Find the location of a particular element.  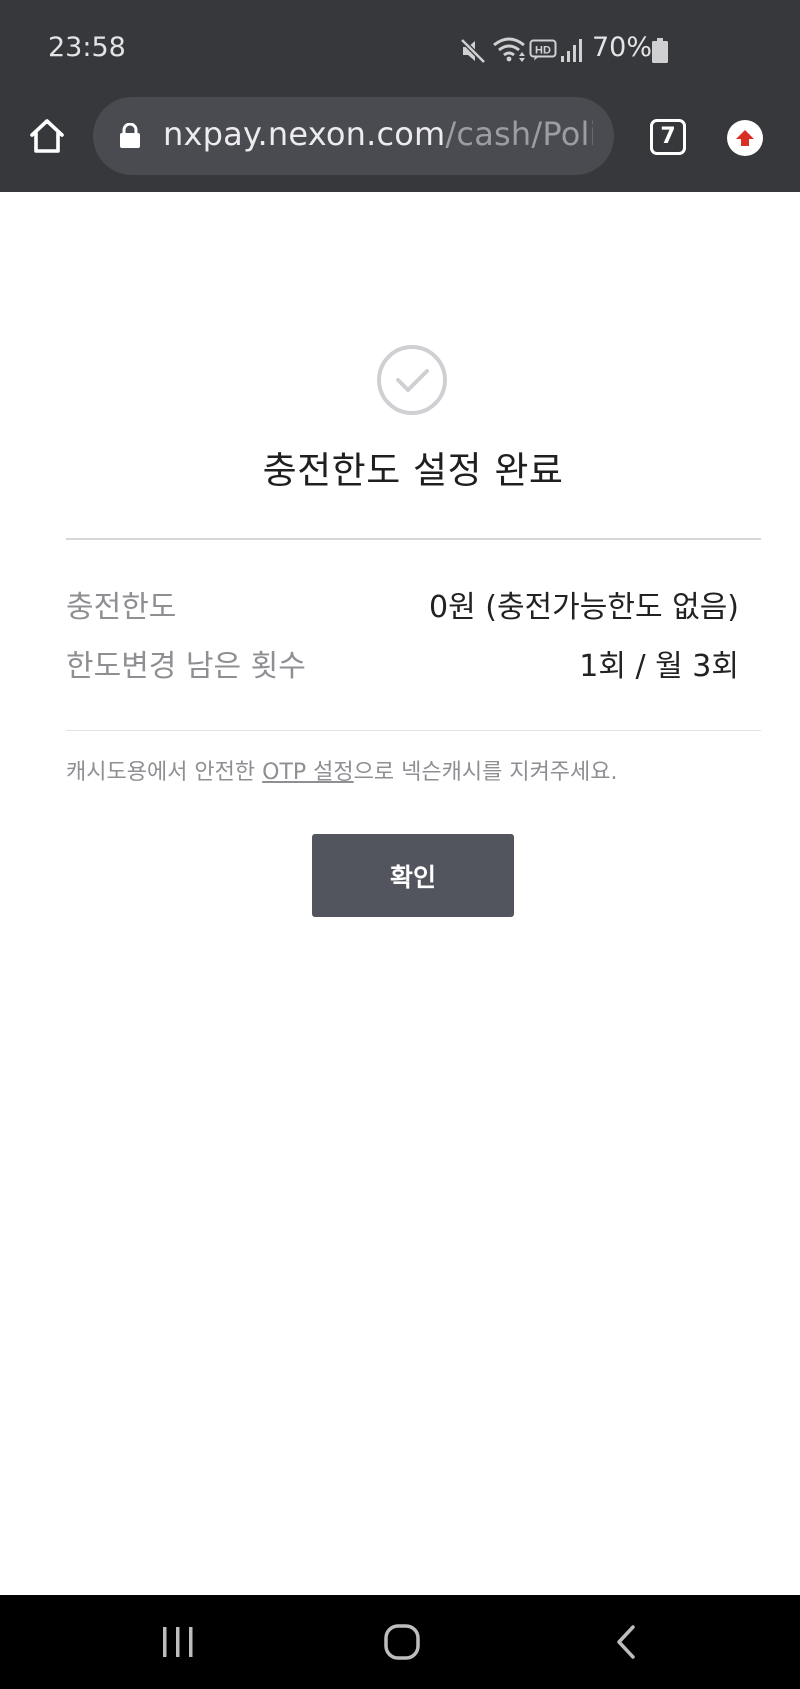

signal-icon is located at coordinates (571, 50).